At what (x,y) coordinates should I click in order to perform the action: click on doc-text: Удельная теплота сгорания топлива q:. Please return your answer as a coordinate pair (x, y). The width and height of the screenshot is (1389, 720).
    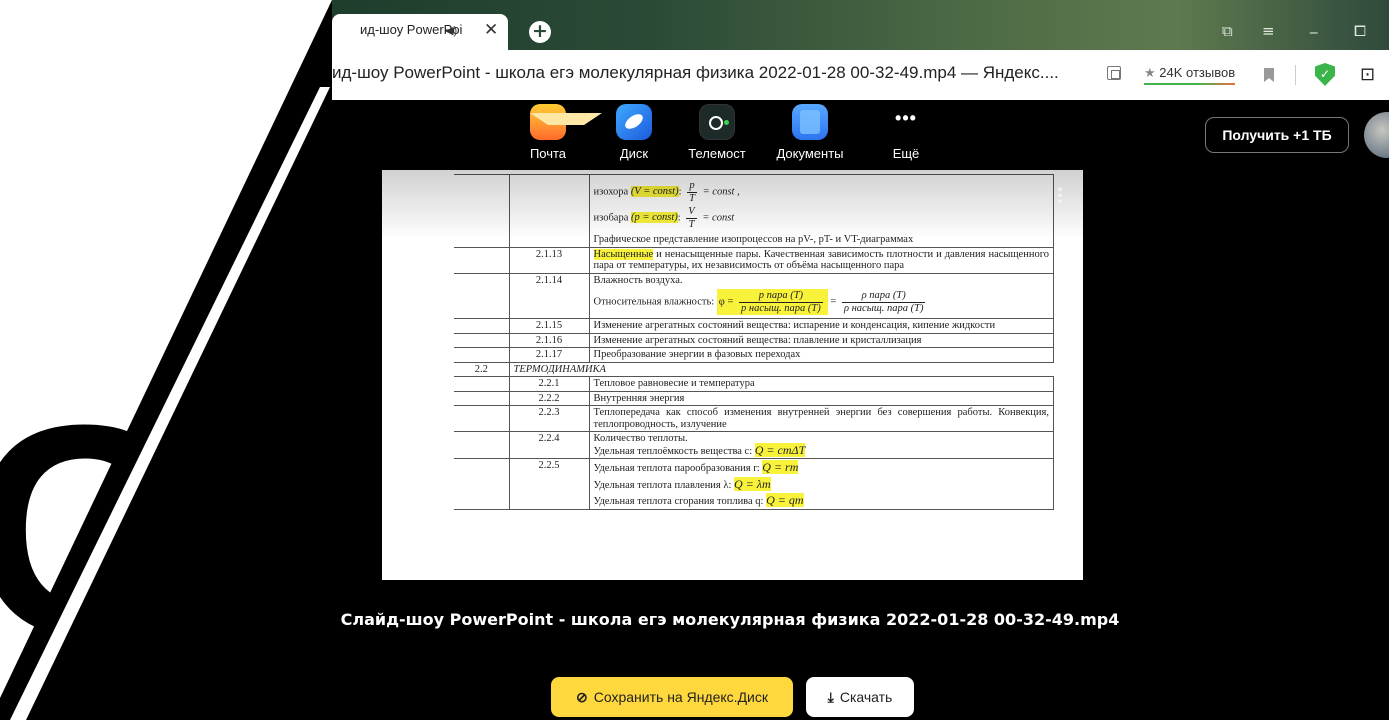
    Looking at the image, I should click on (678, 501).